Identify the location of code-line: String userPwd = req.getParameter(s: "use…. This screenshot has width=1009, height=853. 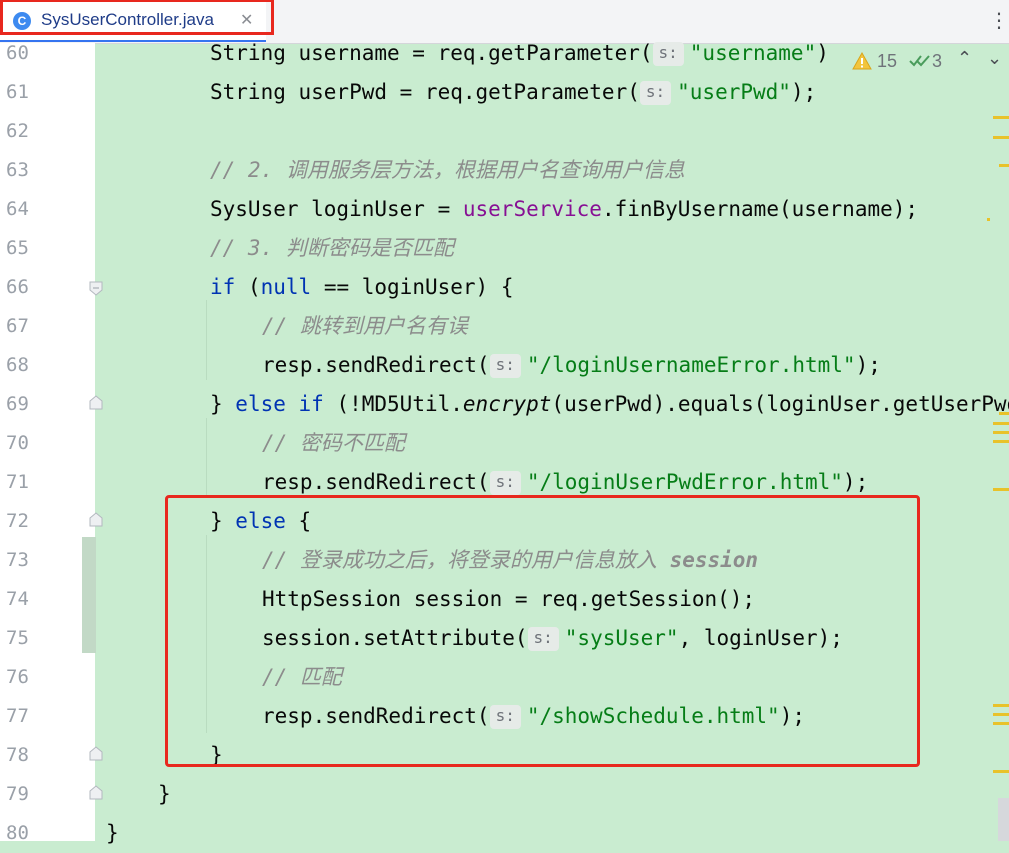
(513, 92).